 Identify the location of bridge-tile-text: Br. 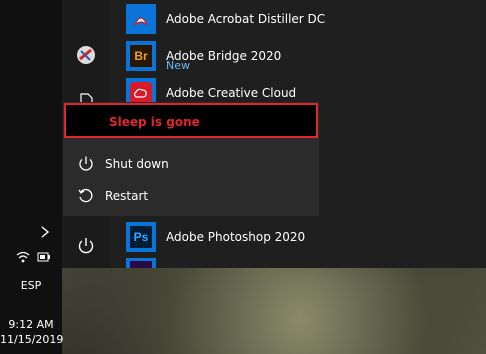
(141, 56).